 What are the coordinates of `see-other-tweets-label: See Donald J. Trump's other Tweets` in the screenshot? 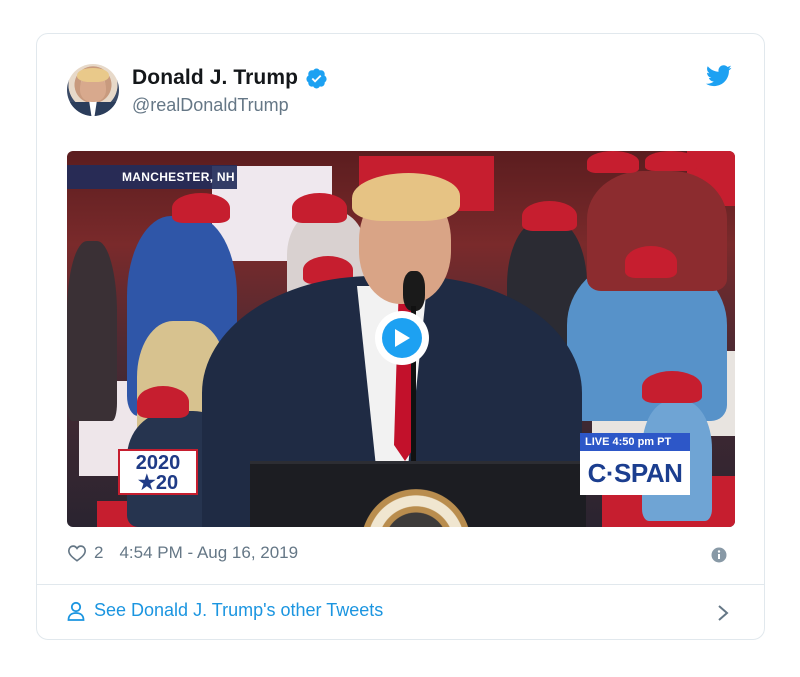 It's located at (238, 610).